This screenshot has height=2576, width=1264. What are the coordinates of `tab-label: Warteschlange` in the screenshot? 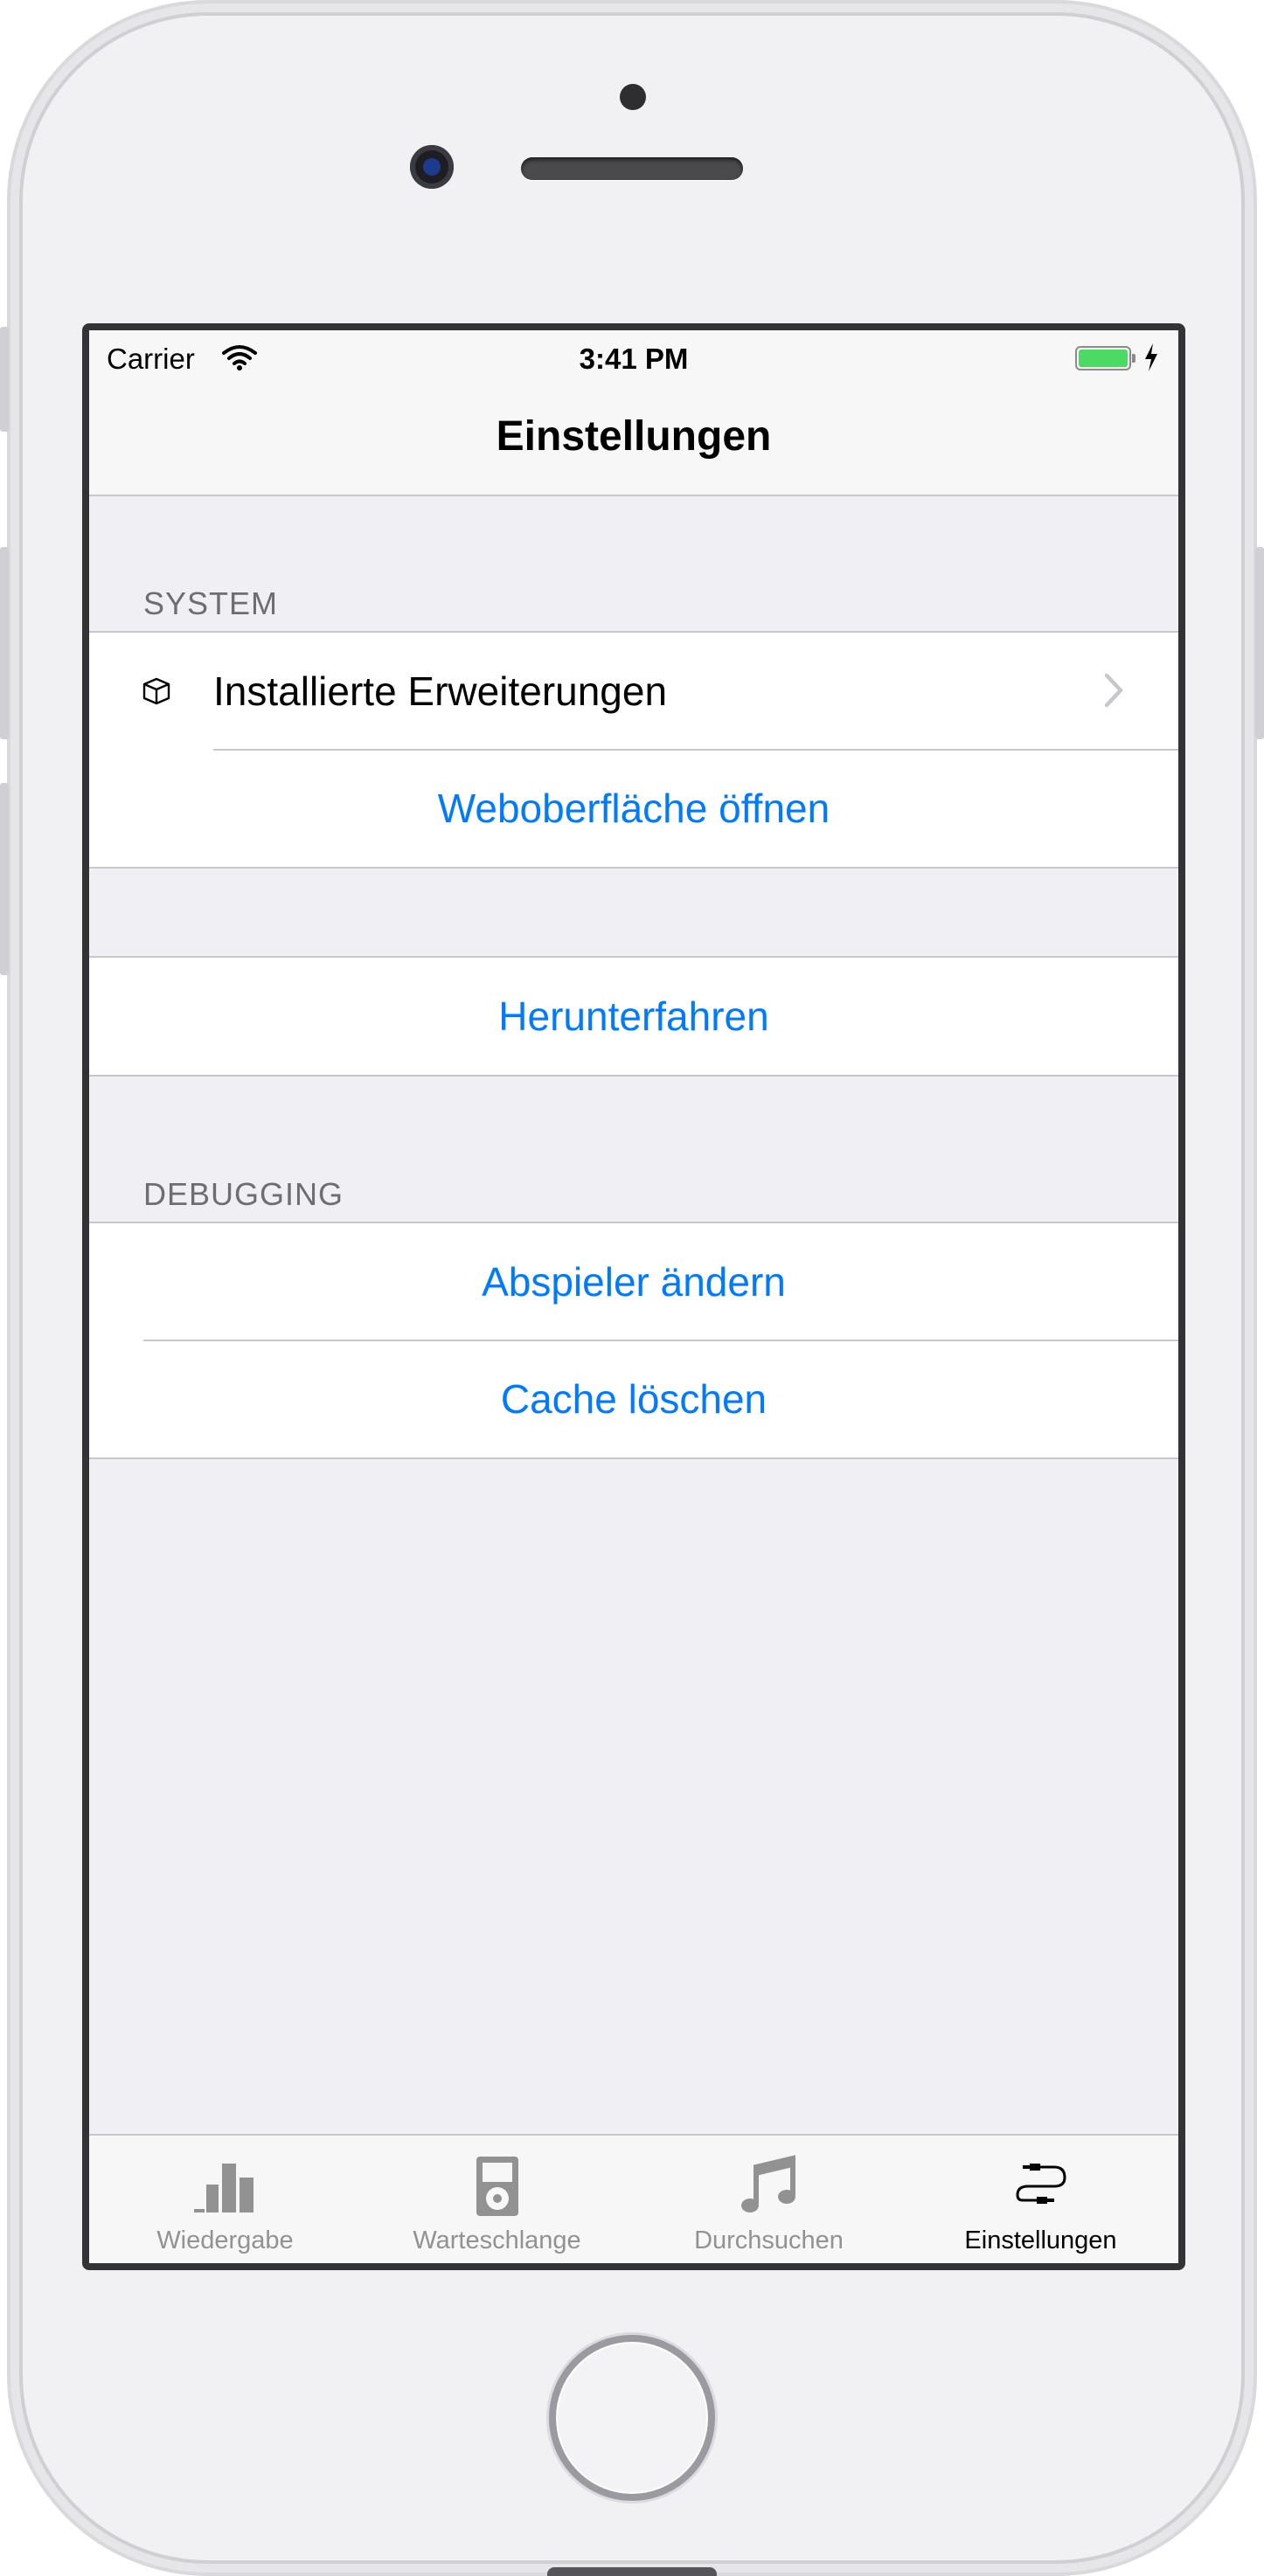 It's located at (497, 2240).